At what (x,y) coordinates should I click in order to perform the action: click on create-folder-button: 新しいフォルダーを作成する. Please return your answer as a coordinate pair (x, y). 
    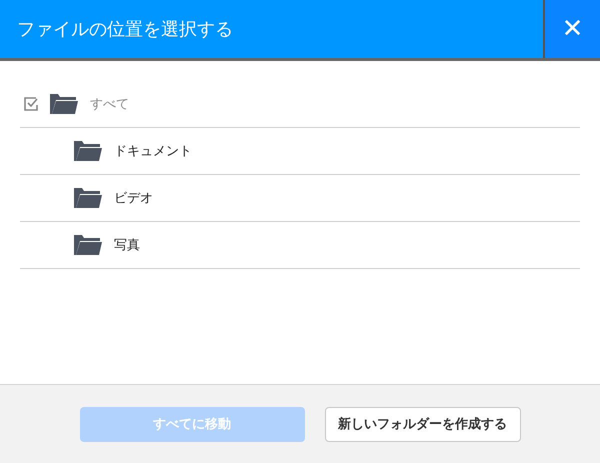
    Looking at the image, I should click on (422, 424).